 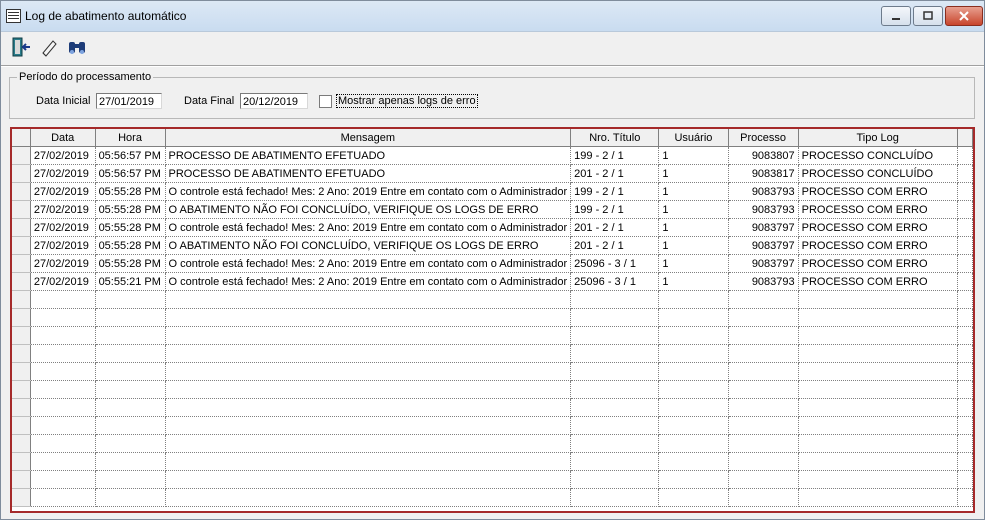 I want to click on close-button, so click(x=964, y=16).